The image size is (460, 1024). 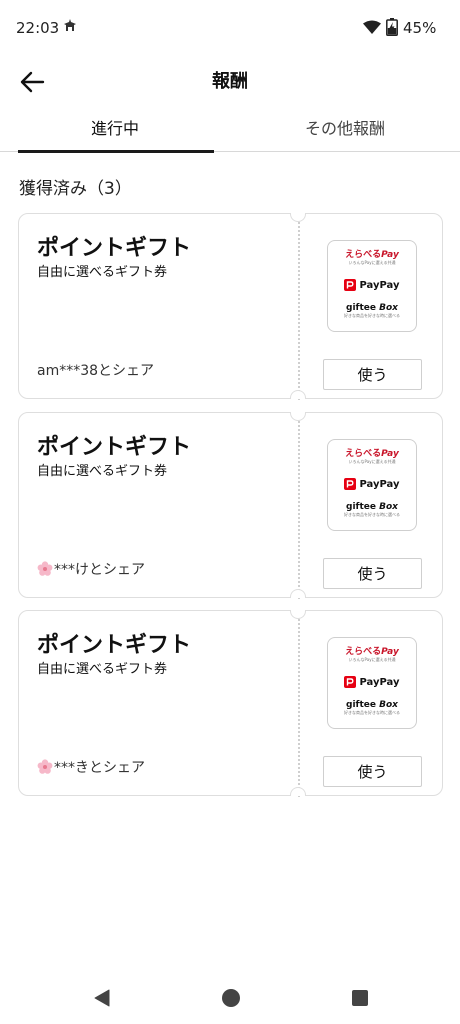 What do you see at coordinates (70, 25) in the screenshot?
I see `status-app-icon` at bounding box center [70, 25].